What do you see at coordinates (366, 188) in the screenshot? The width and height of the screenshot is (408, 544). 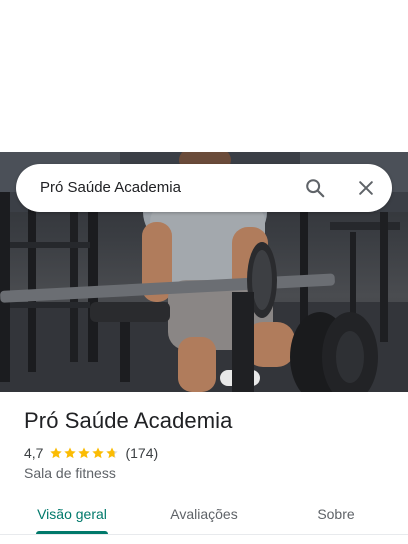 I see `close-icon` at bounding box center [366, 188].